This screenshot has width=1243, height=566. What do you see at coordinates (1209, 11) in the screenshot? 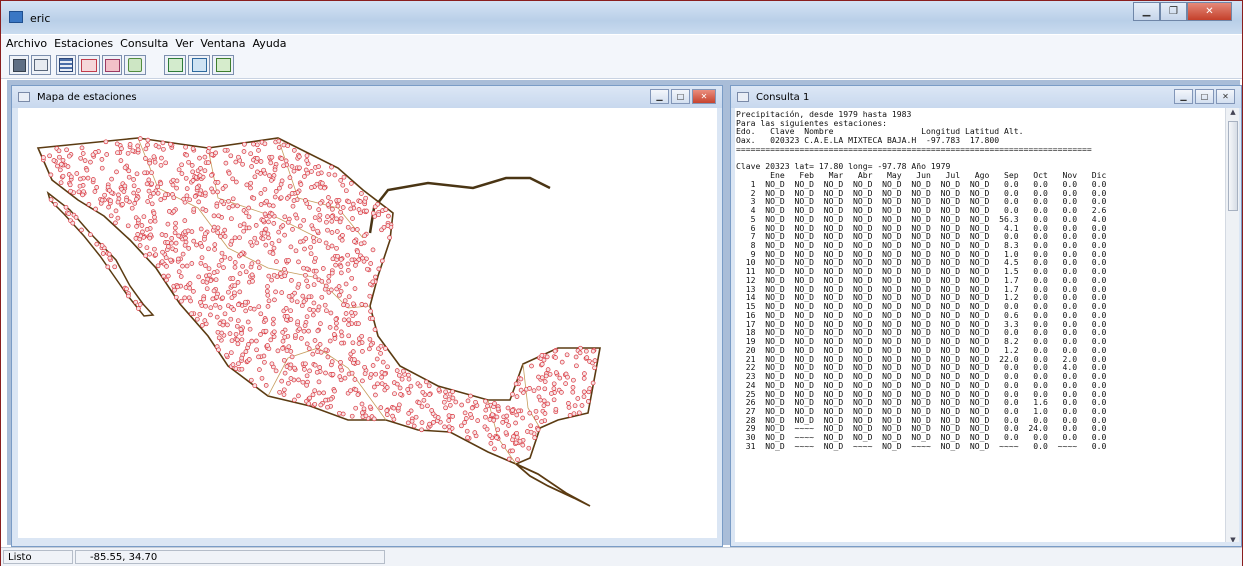
I see `close-button: ✕` at bounding box center [1209, 11].